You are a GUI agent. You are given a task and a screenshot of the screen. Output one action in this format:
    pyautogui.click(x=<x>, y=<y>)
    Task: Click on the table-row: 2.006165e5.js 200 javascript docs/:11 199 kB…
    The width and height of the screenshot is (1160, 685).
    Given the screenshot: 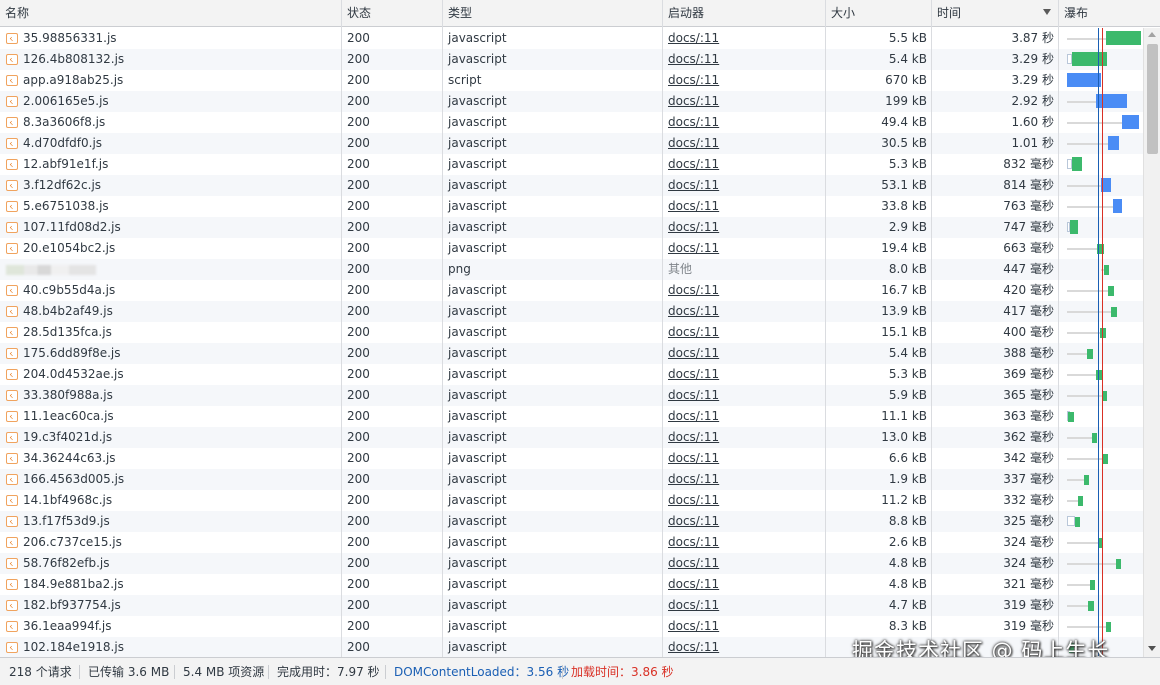 What is the action you would take?
    pyautogui.click(x=571, y=101)
    